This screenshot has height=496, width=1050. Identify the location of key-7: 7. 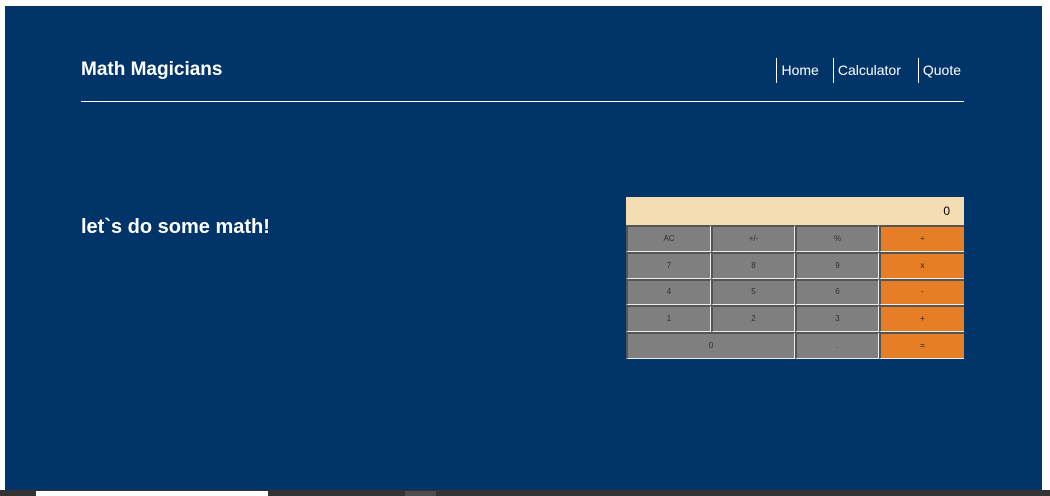
(668, 265).